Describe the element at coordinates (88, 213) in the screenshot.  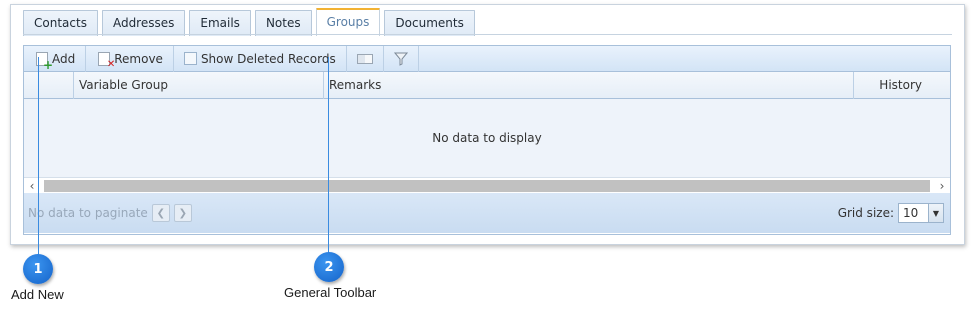
I see `pager-status: No data to paginate` at that location.